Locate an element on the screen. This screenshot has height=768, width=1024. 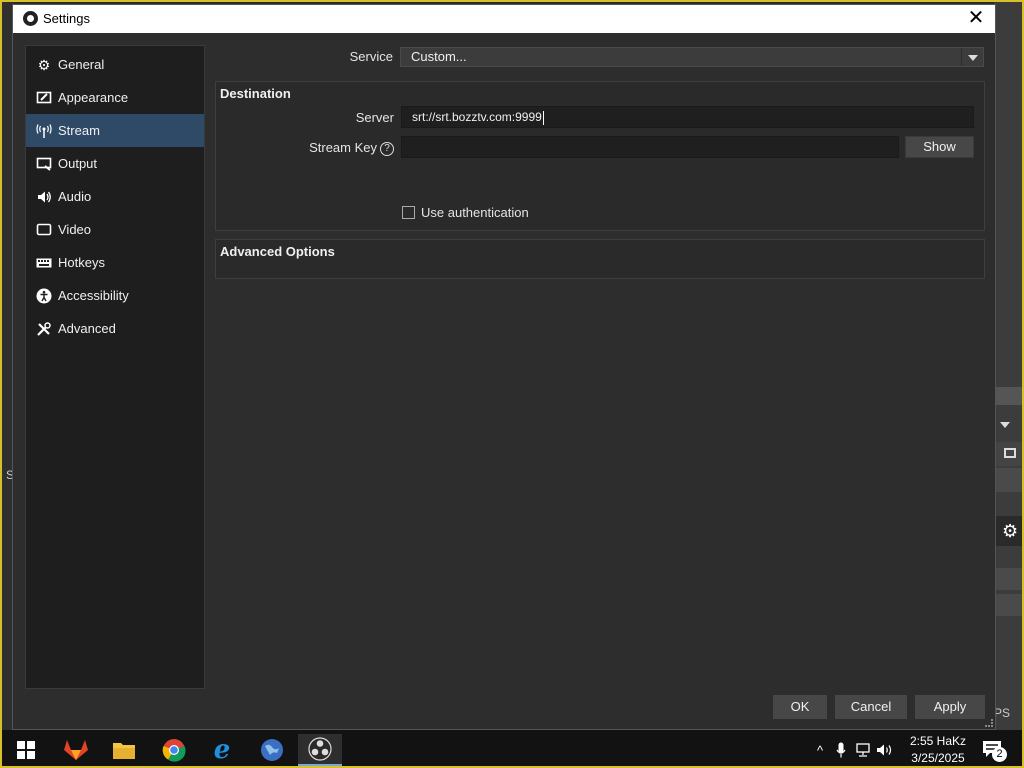
sidebar-item-label: Hotkeys is located at coordinates (81, 262).